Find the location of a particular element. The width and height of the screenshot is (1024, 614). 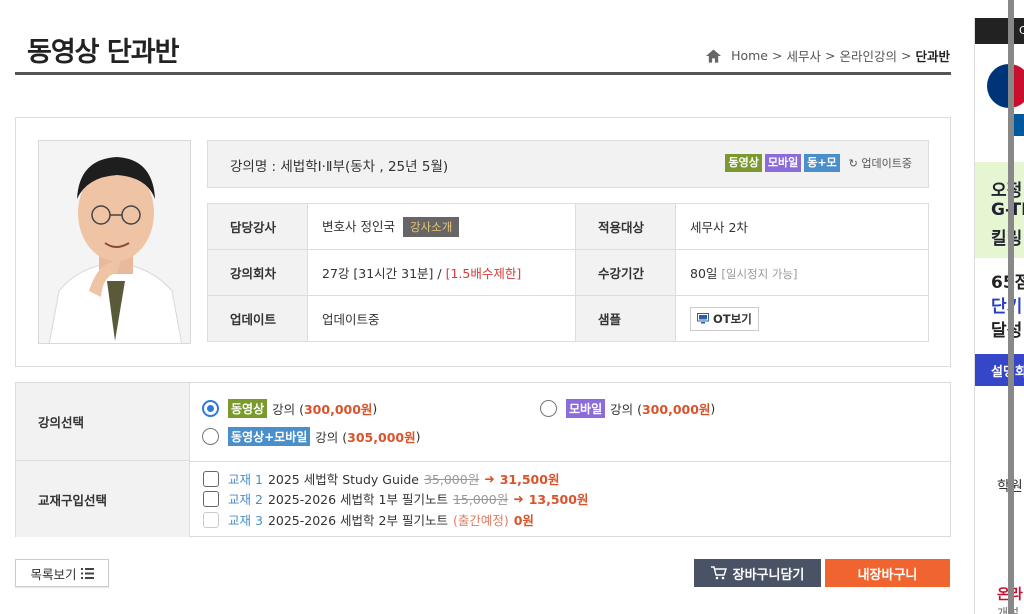

sessions-label: 강의회차 is located at coordinates (257, 272).